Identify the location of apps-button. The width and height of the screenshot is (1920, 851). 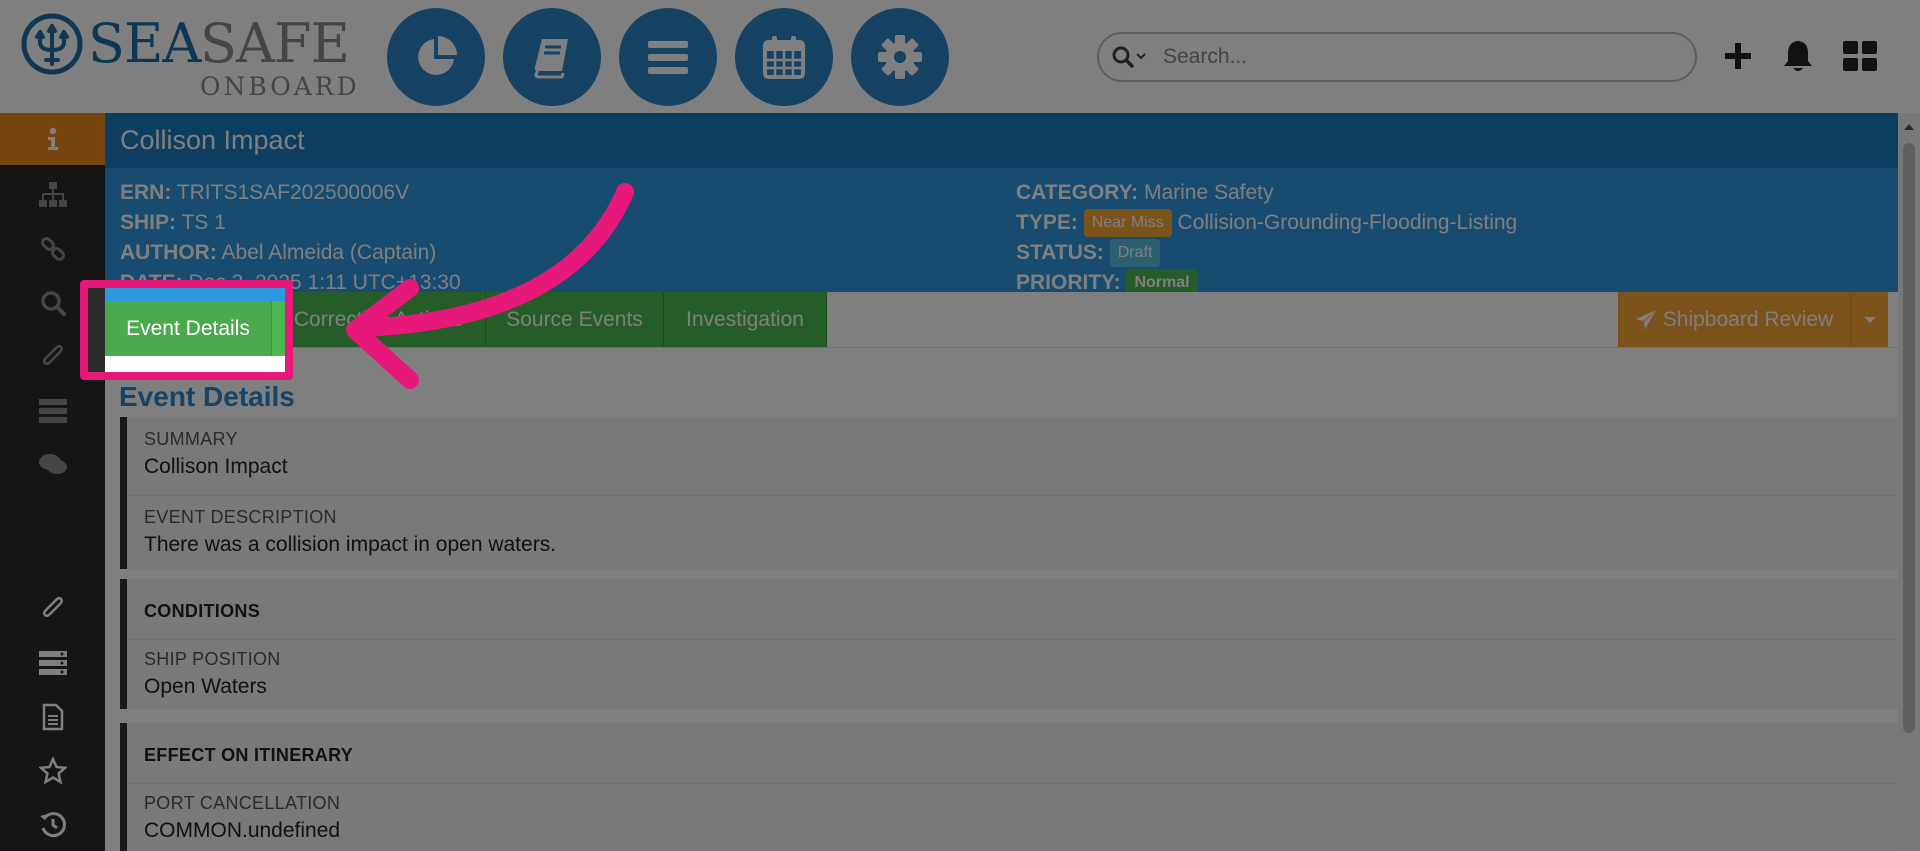
(1860, 56).